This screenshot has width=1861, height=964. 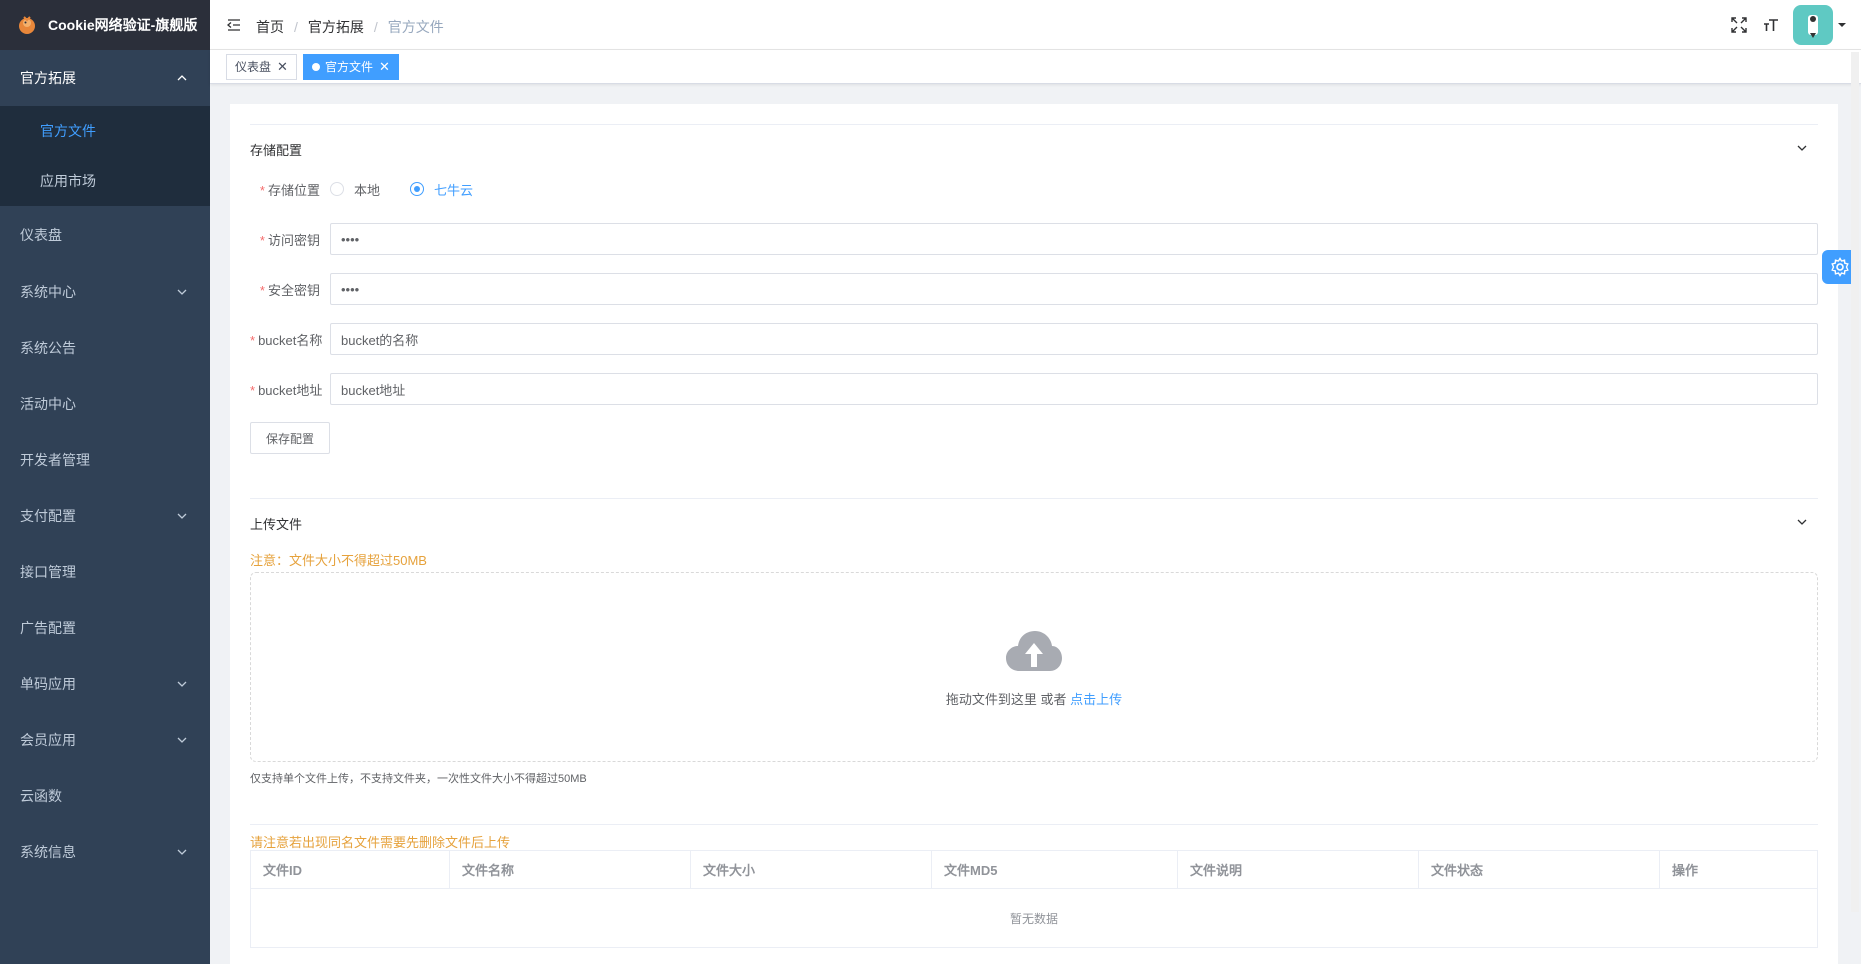 What do you see at coordinates (276, 523) in the screenshot?
I see `section-title-upload: 上传文件` at bounding box center [276, 523].